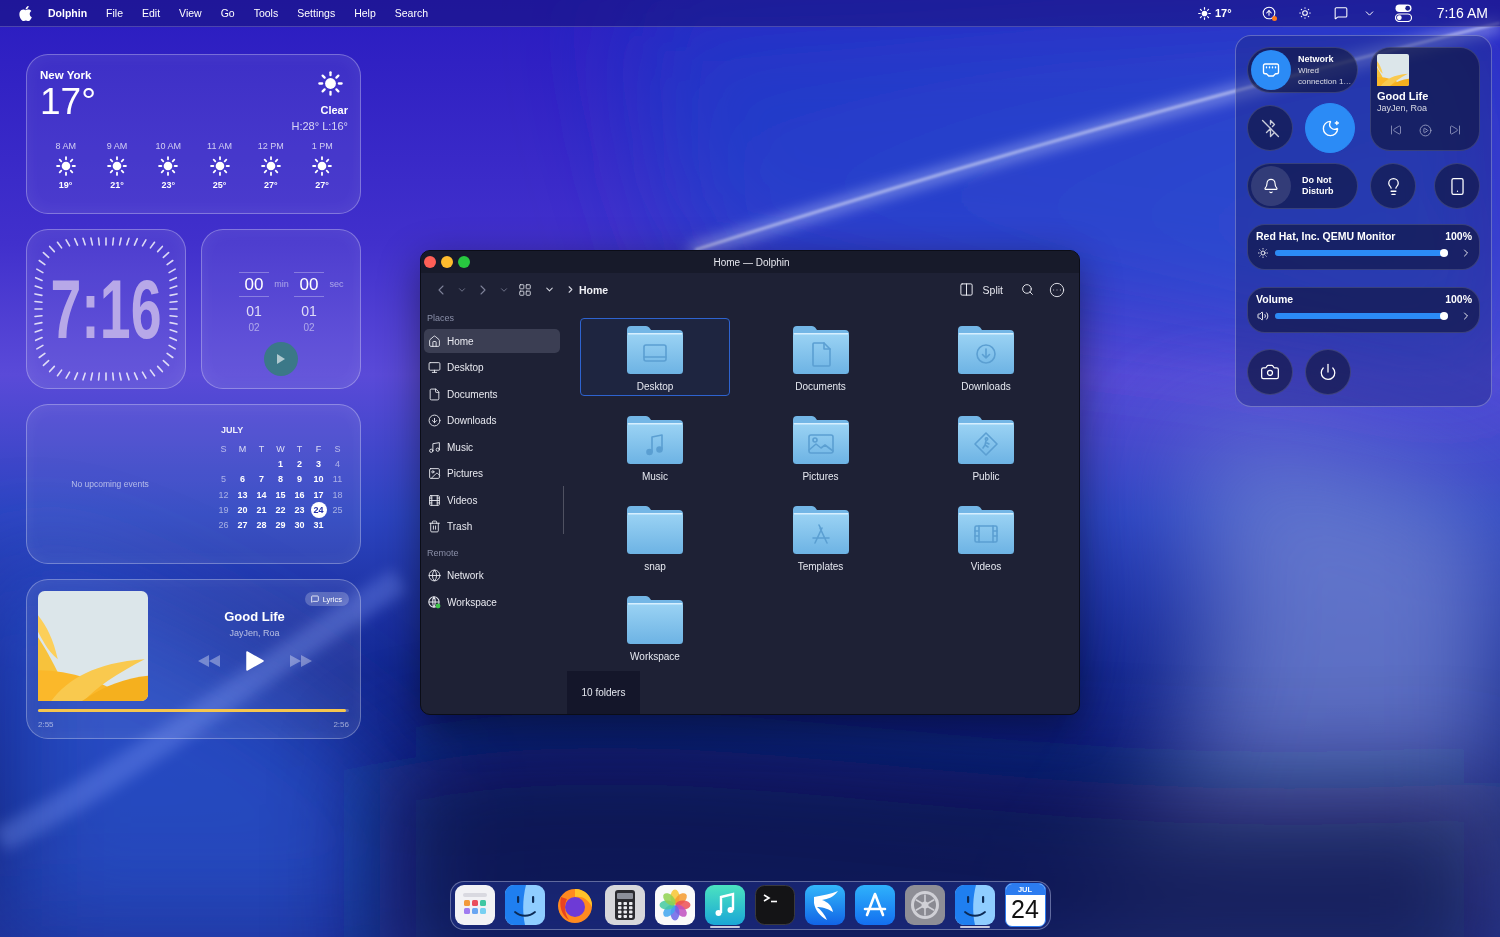  I want to click on menu-item: Go, so click(227, 13).